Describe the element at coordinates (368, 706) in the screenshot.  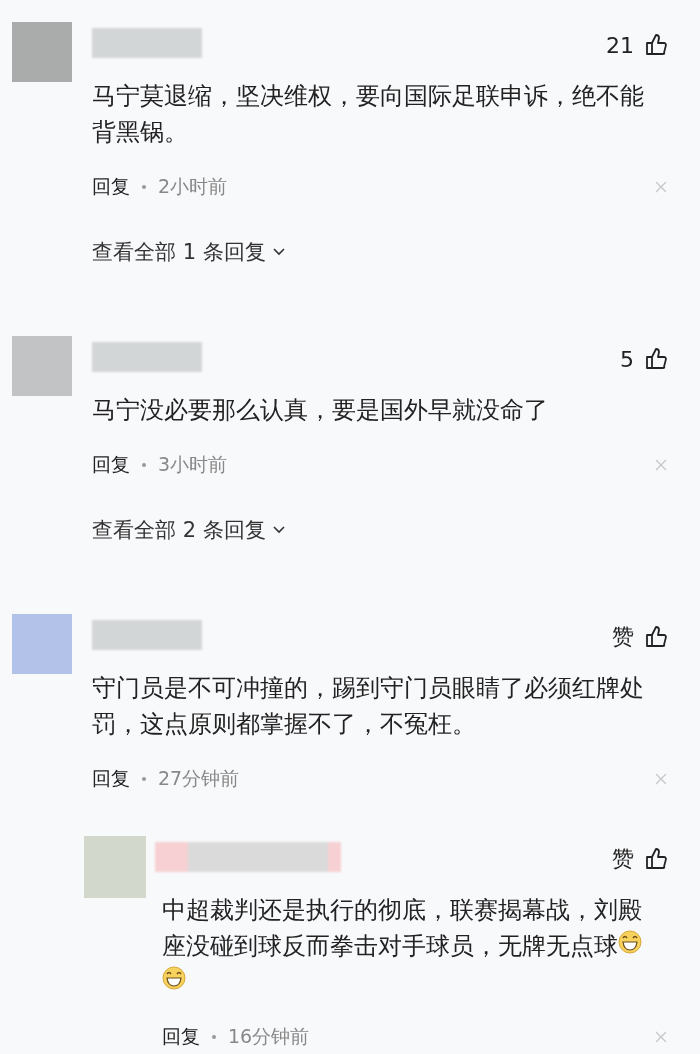
I see `comment-text: 守门员是不可冲撞的，踢到守门员眼睛了必须红牌处罚，这点原则都掌握不了，不冤枉。` at that location.